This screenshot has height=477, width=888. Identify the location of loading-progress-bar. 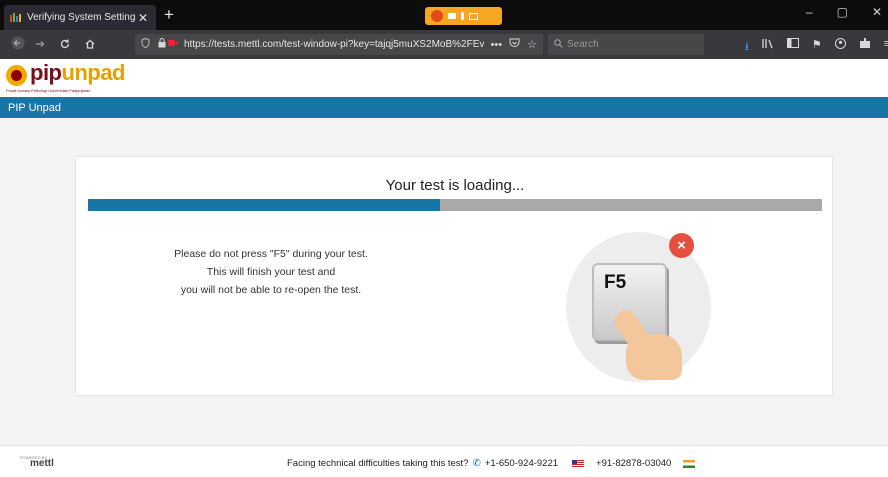
(455, 205).